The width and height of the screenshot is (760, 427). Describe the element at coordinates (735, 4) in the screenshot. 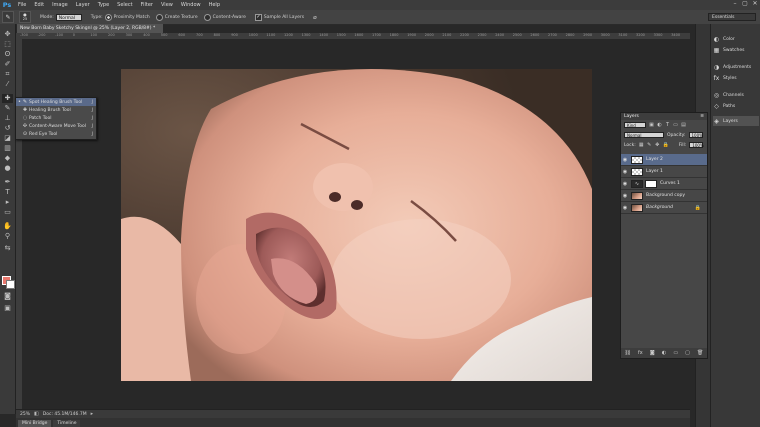

I see `minimize-button: –` at that location.